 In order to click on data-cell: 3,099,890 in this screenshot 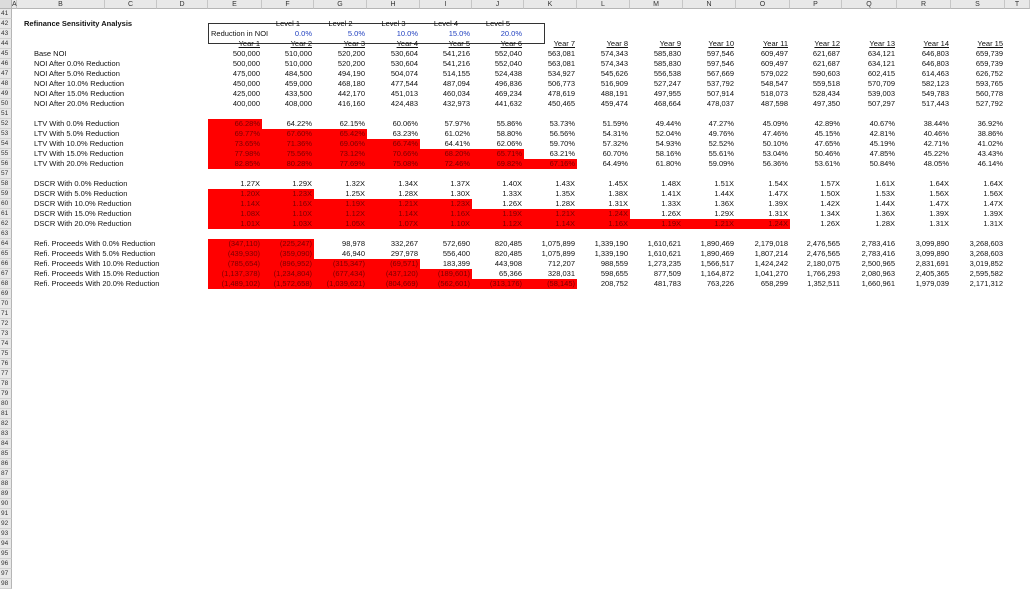, I will do `click(924, 244)`.